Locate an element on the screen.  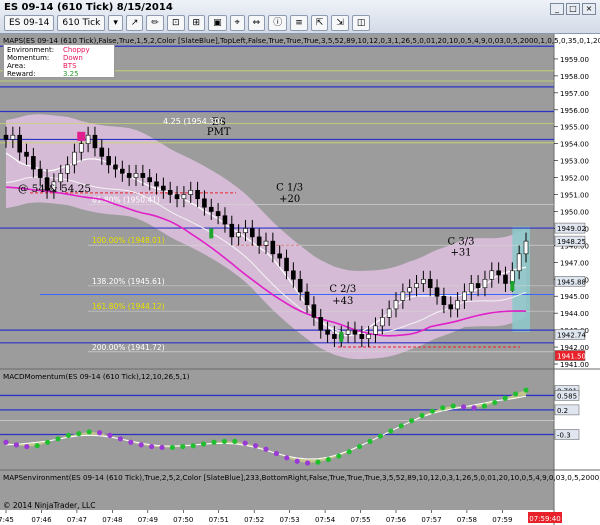
fib-label: 100.00% (1948.01) is located at coordinates (128, 240).